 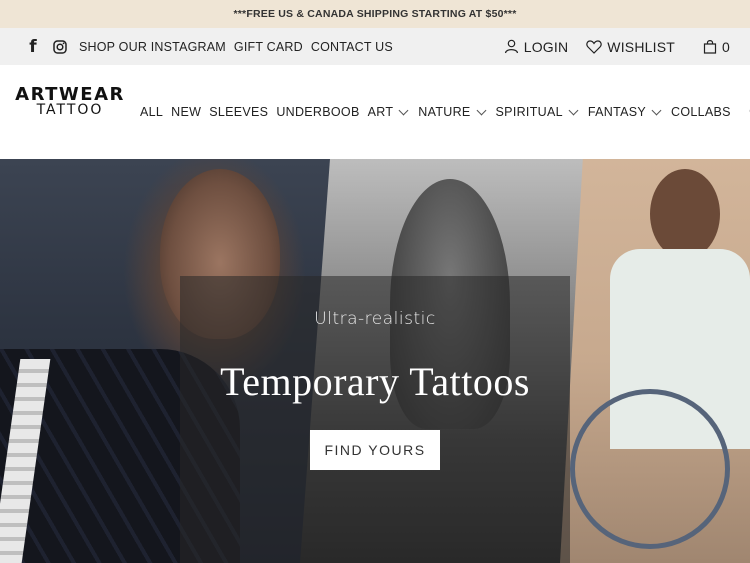 What do you see at coordinates (529, 112) in the screenshot?
I see `nav-label: SPIRITUAL` at bounding box center [529, 112].